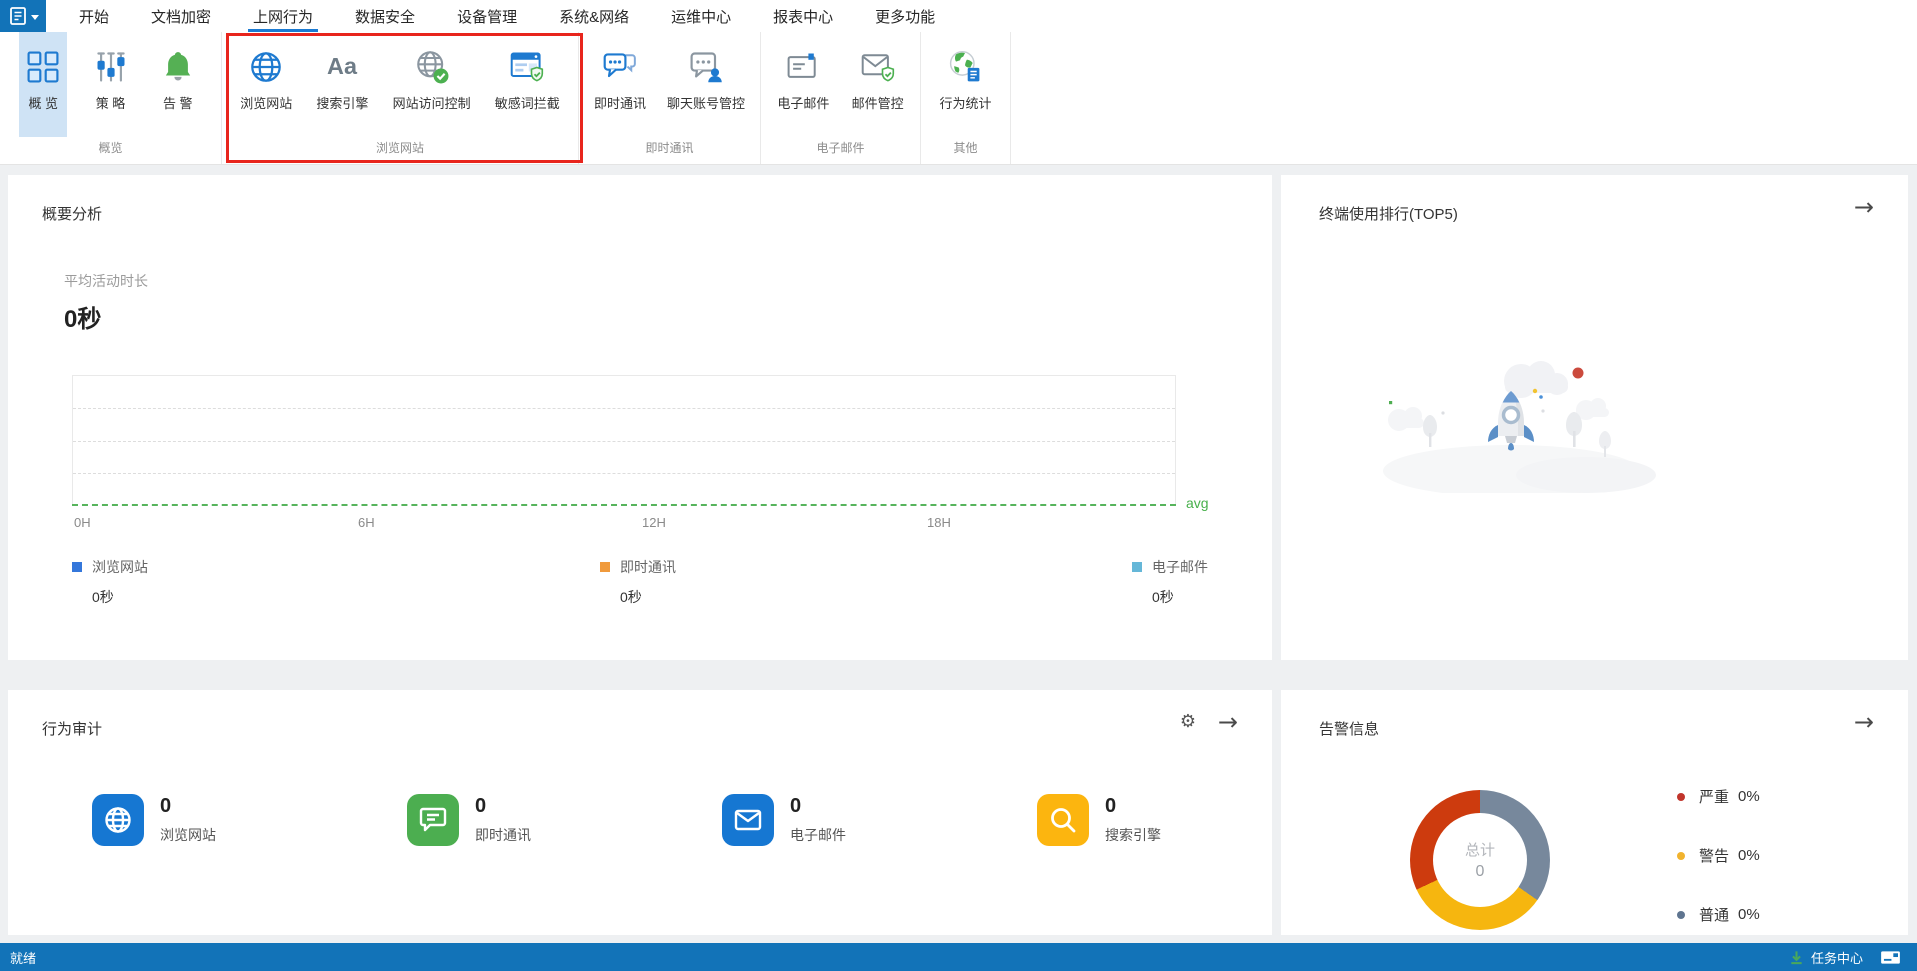 The height and width of the screenshot is (971, 1917). What do you see at coordinates (818, 835) in the screenshot?
I see `stat-label: 电子邮件` at bounding box center [818, 835].